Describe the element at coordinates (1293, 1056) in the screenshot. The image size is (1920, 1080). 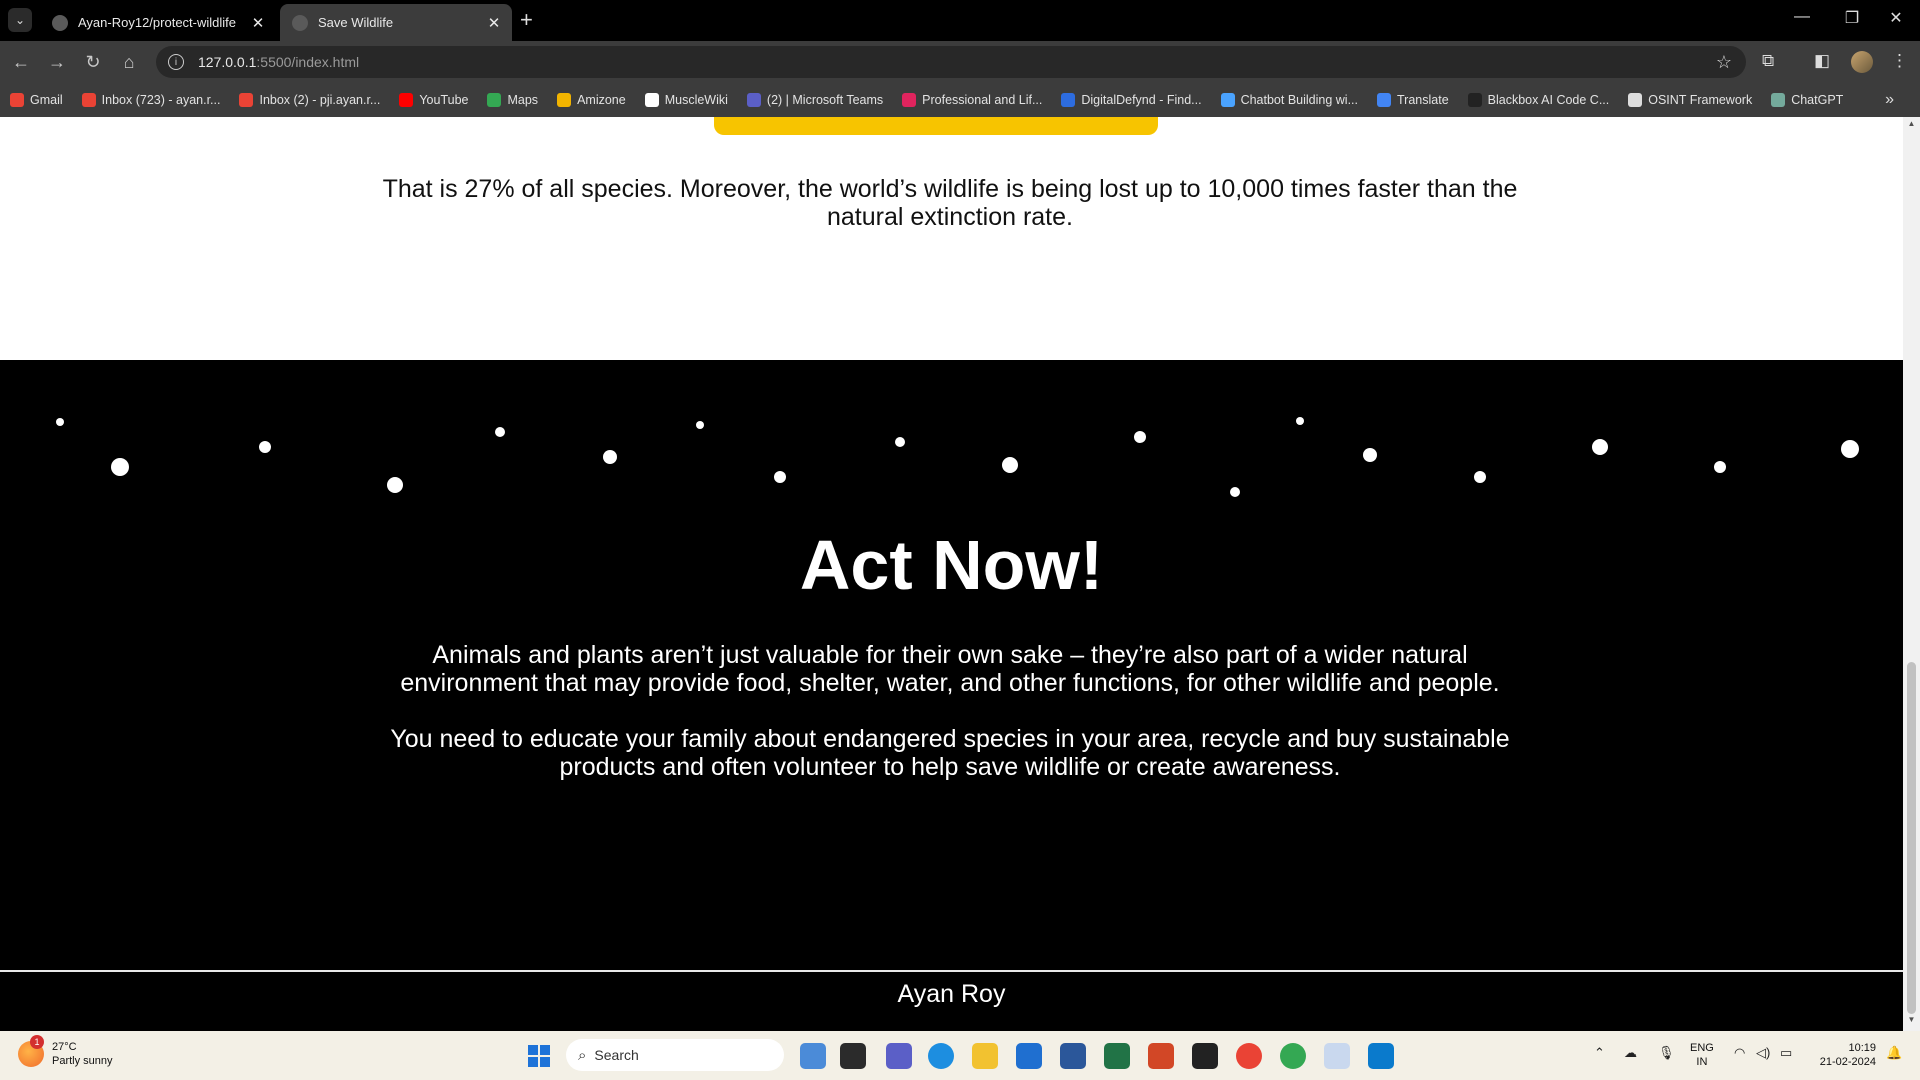
I see `chrome-profile-icon` at that location.